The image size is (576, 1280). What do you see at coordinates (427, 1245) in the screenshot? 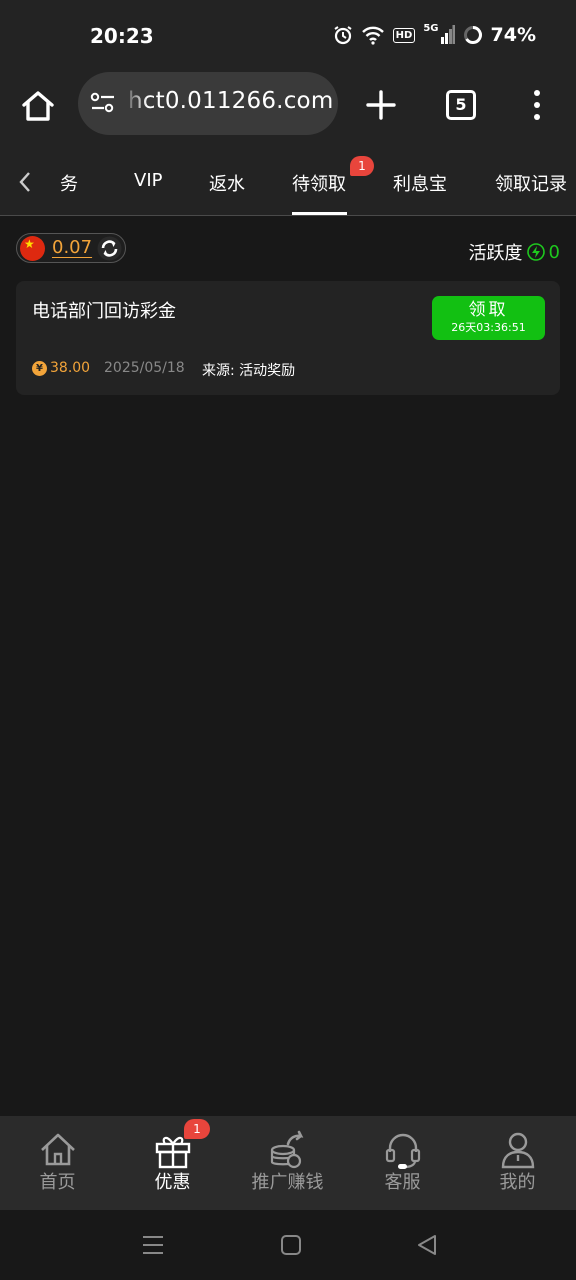
I see `back-icon` at bounding box center [427, 1245].